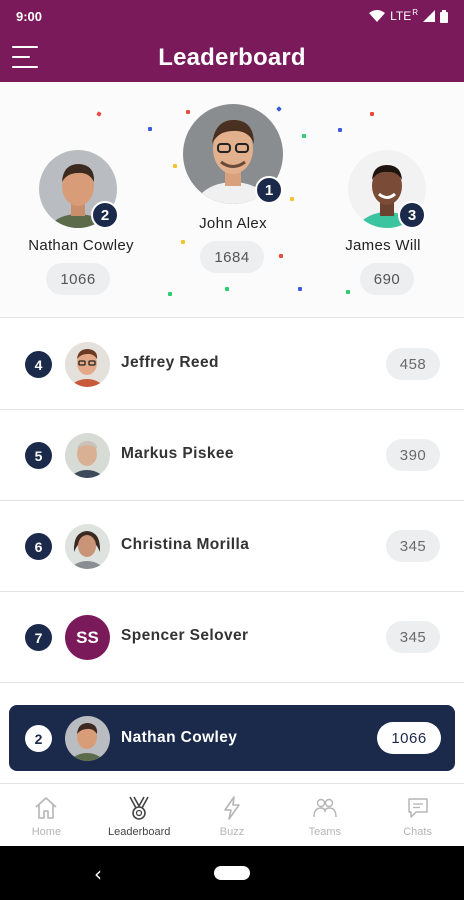 This screenshot has height=900, width=464. What do you see at coordinates (78, 279) in the screenshot?
I see `podium-score-2: 1066` at bounding box center [78, 279].